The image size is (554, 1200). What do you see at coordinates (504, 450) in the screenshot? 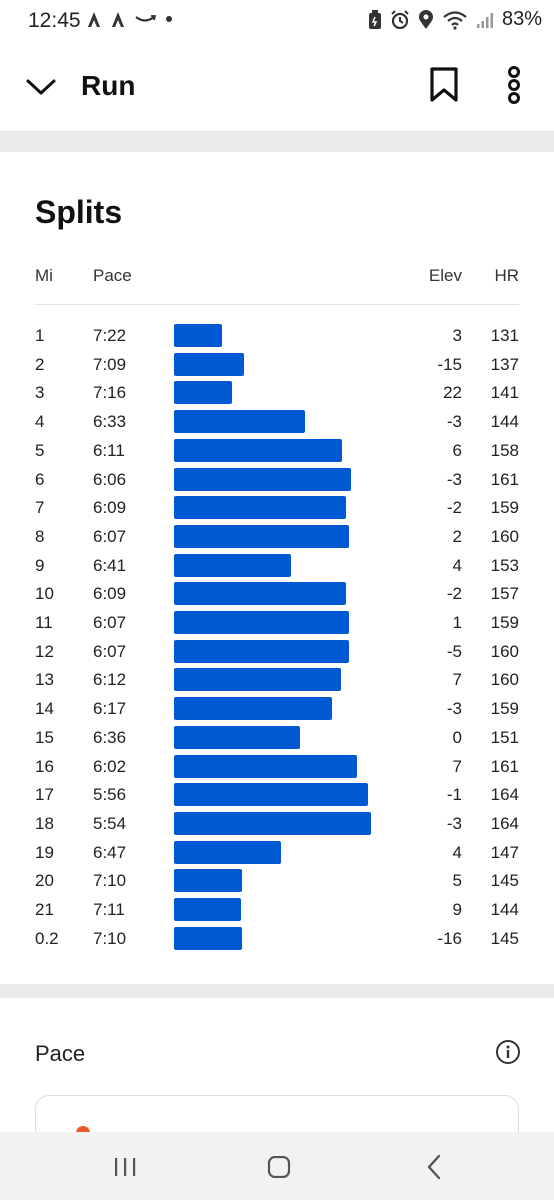
I see `split-heart-rate: 158` at bounding box center [504, 450].